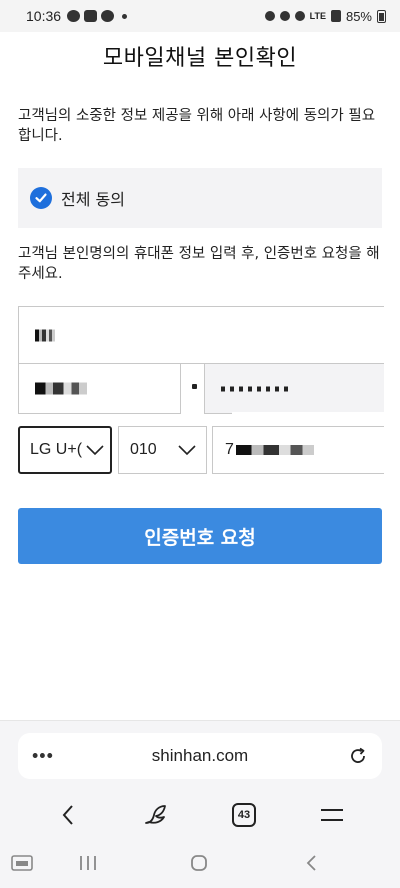 The width and height of the screenshot is (400, 888). I want to click on message-notification-icon, so click(108, 16).